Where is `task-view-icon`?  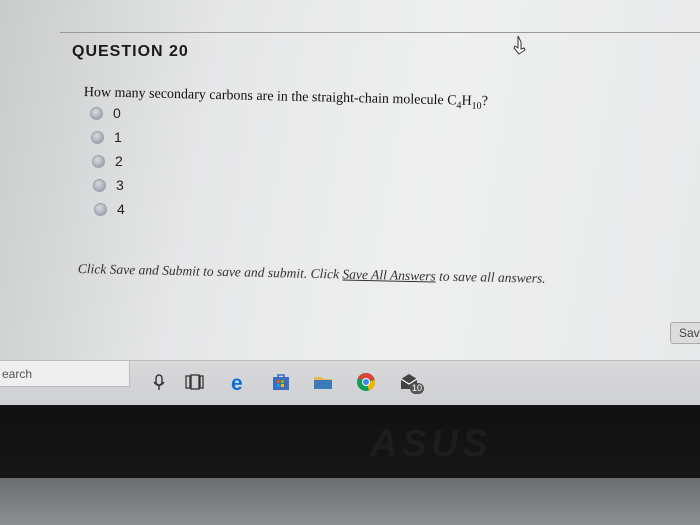 task-view-icon is located at coordinates (194, 382).